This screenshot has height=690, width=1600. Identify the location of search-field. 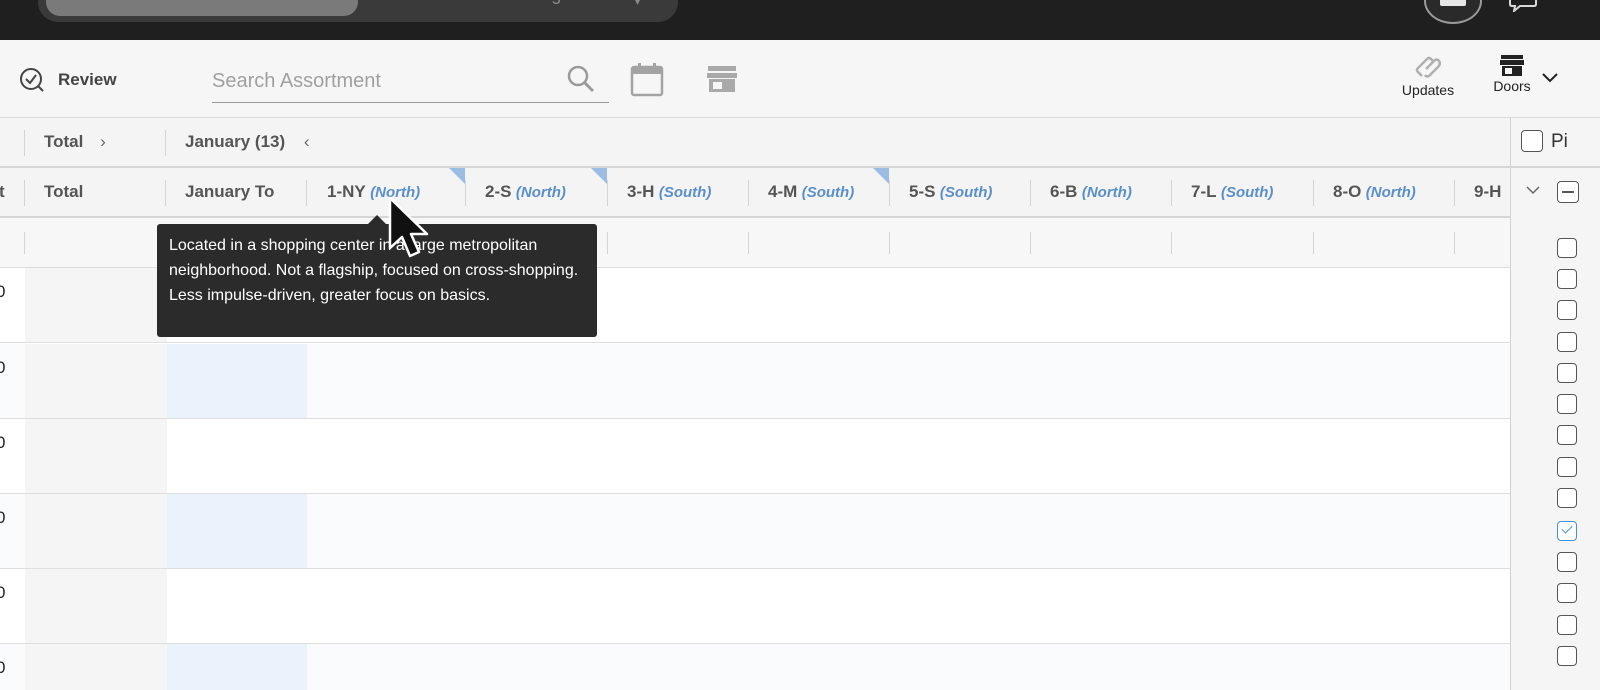
(410, 82).